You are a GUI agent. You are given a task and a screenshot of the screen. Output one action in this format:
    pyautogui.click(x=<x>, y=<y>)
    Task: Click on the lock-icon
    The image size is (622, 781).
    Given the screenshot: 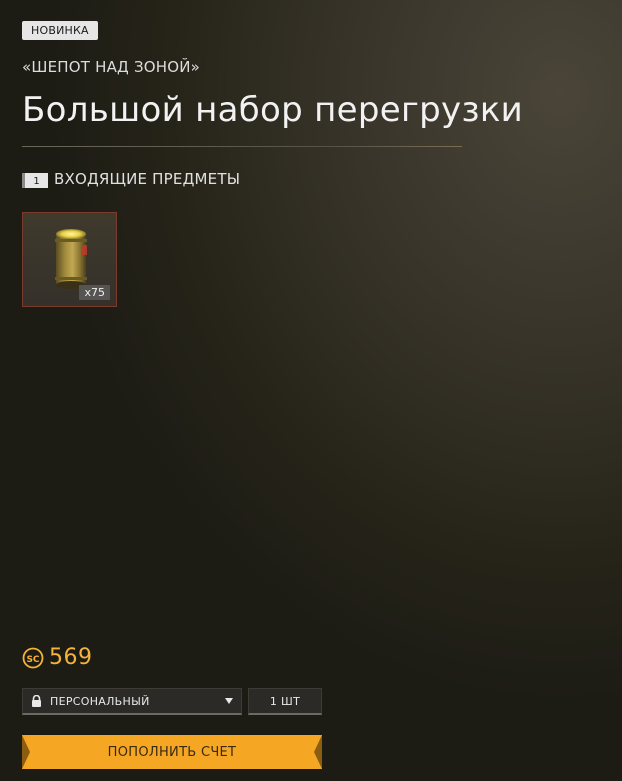 What is the action you would take?
    pyautogui.click(x=36, y=701)
    